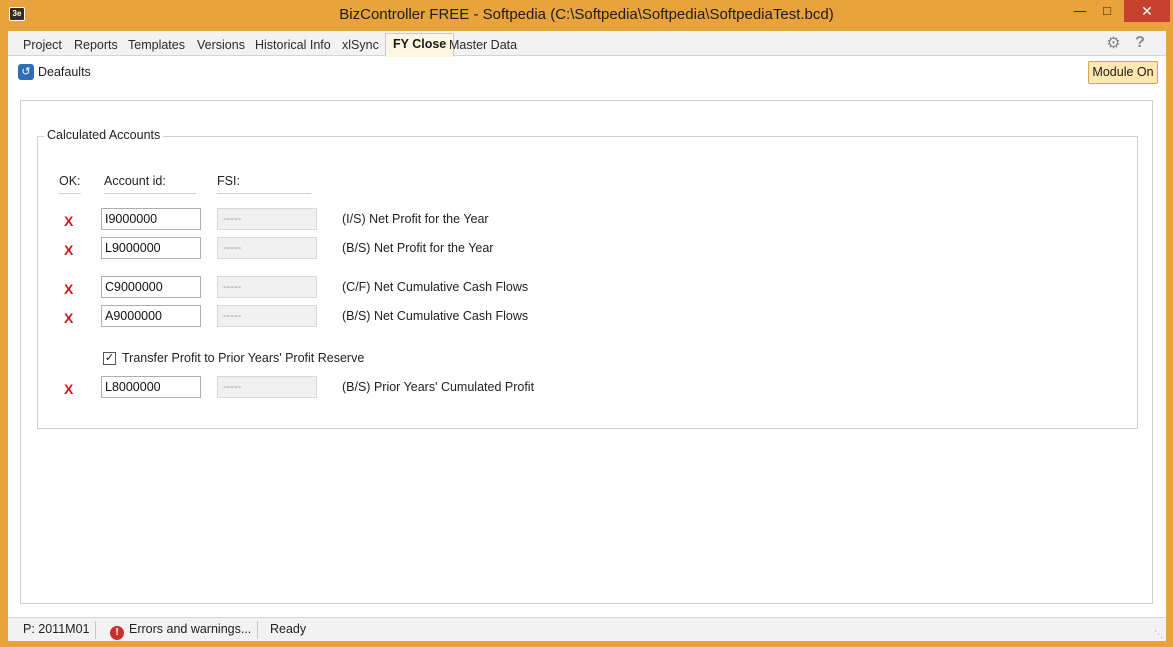 This screenshot has width=1173, height=647. Describe the element at coordinates (1140, 42) in the screenshot. I see `help-icon: ?` at that location.